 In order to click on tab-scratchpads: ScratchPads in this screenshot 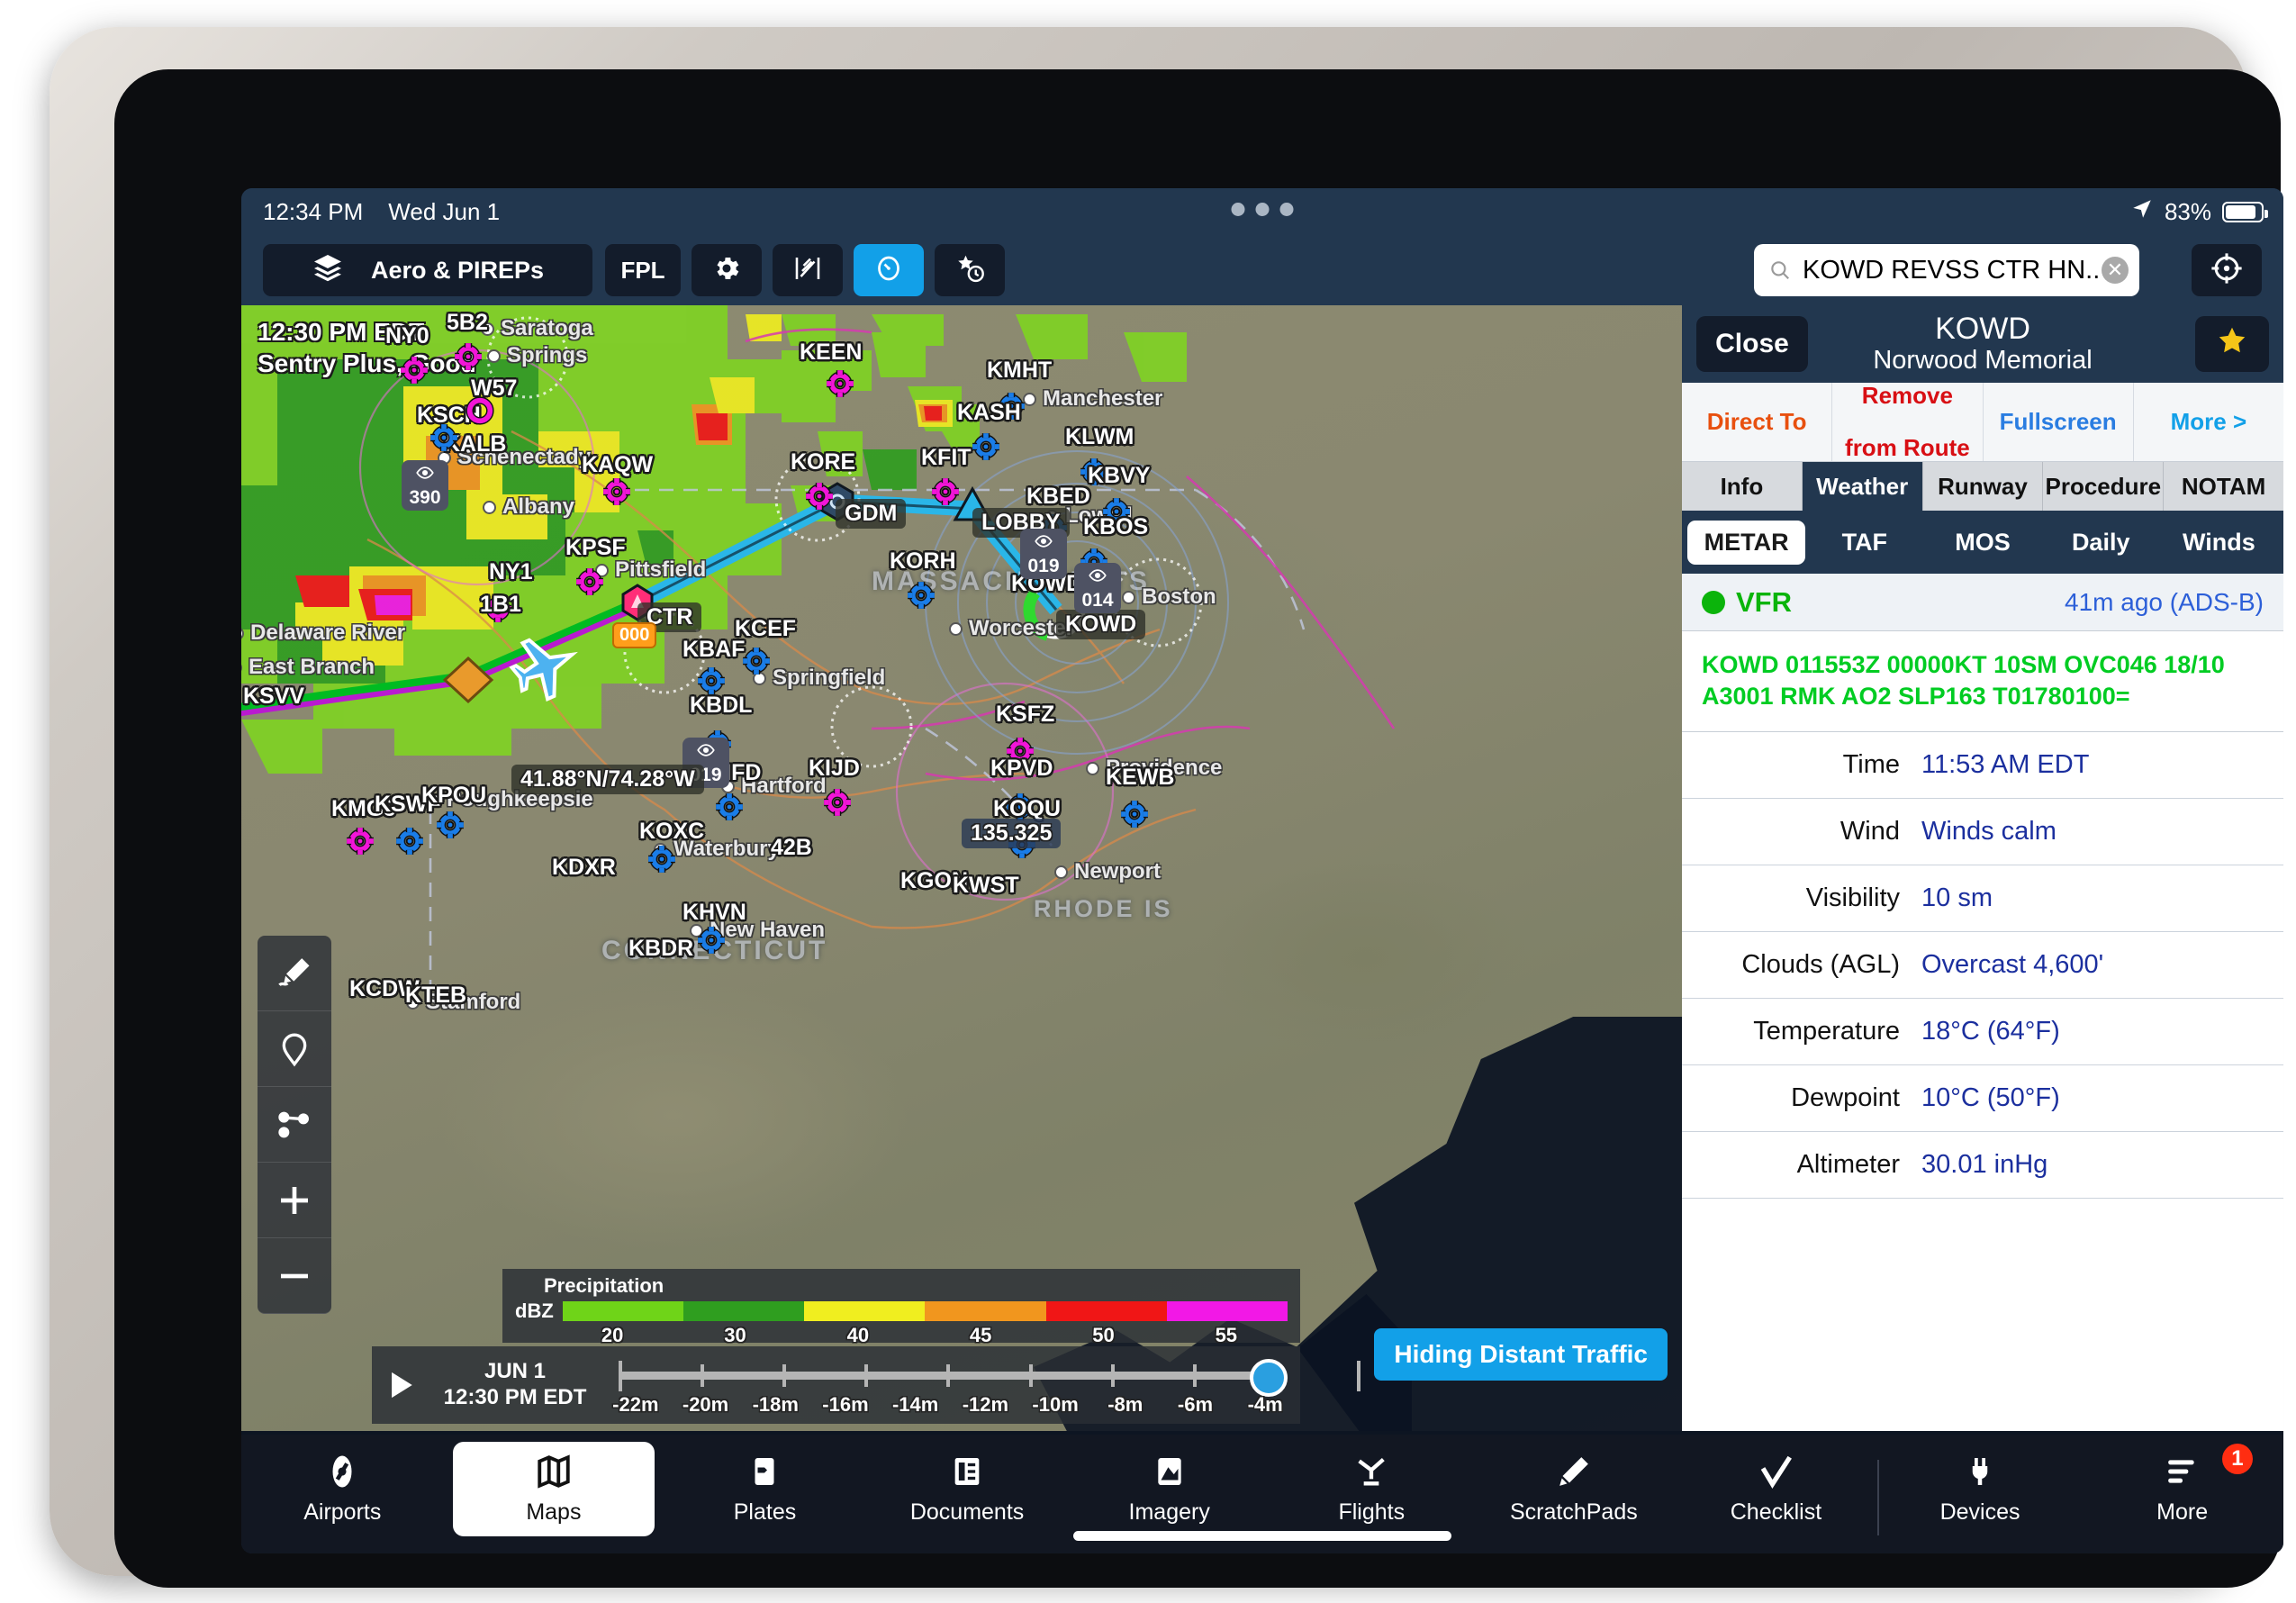, I will do `click(1574, 1484)`.